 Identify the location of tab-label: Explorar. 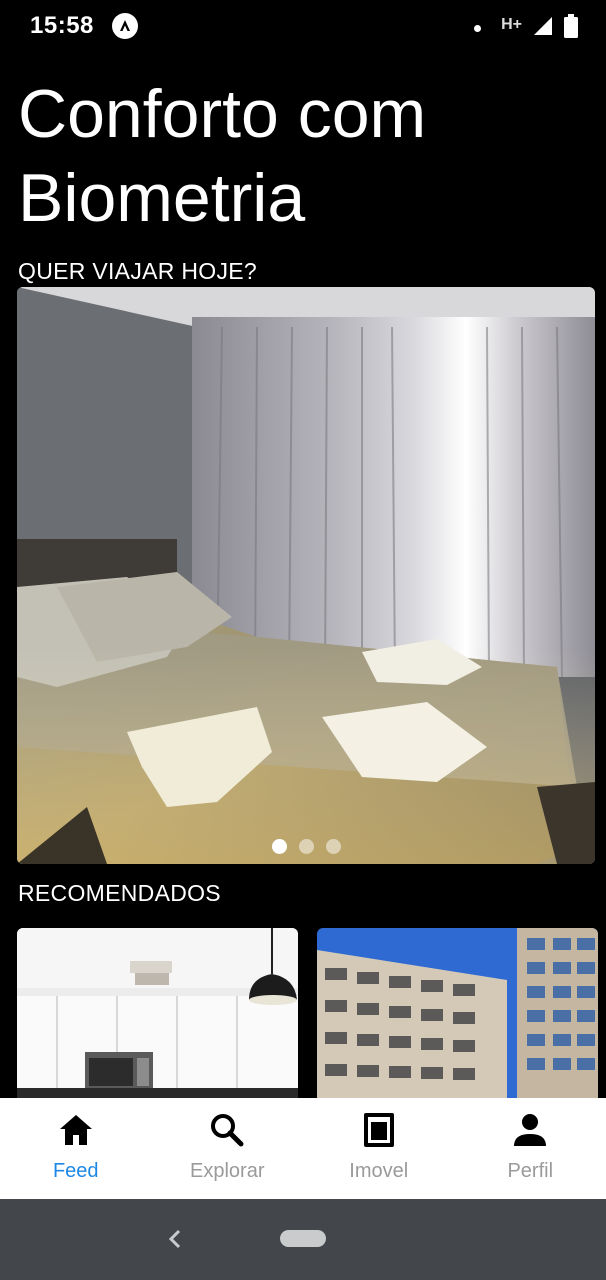
(227, 1171).